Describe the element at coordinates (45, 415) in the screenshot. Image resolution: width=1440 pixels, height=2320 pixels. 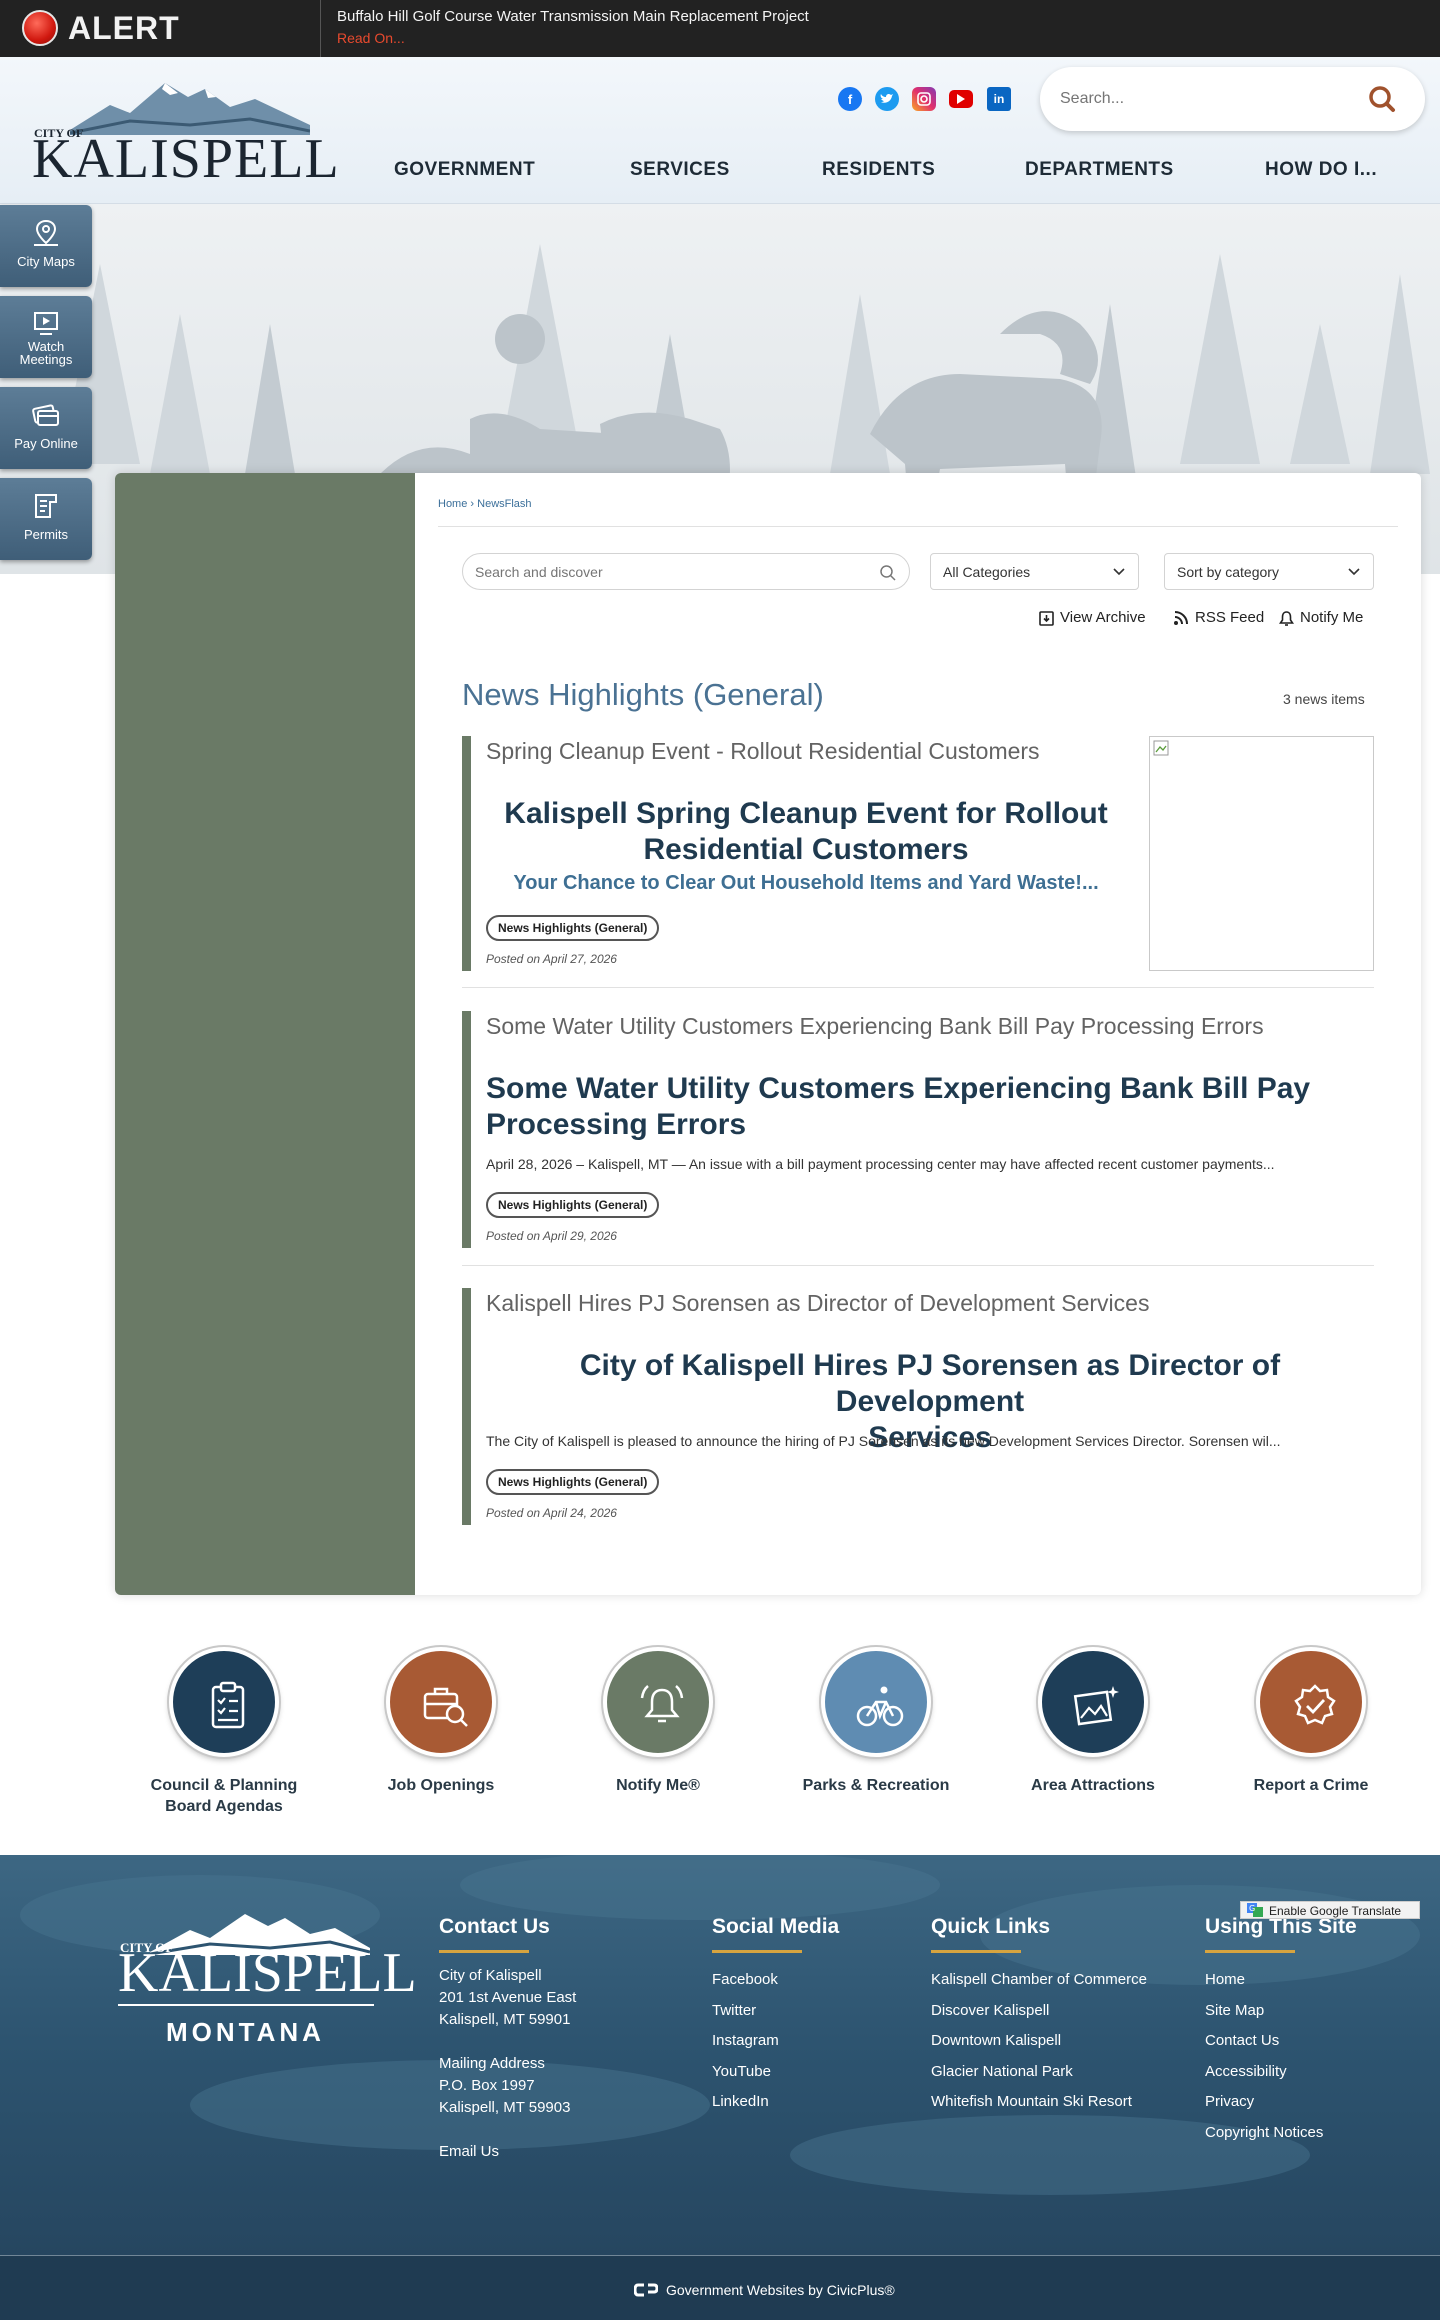
I see `credit-card-icon` at that location.